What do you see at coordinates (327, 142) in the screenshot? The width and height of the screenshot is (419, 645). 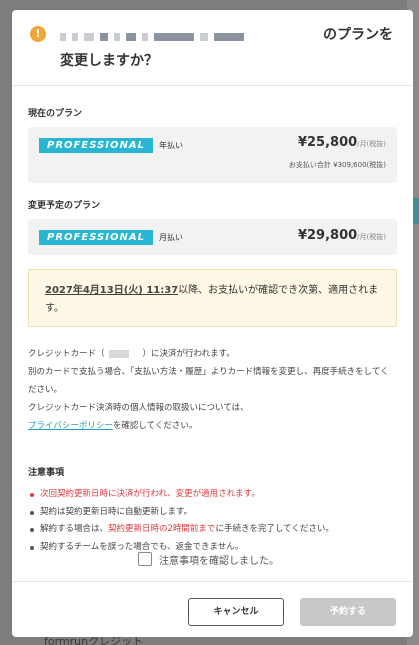 I see `price-amount: ¥25,800` at bounding box center [327, 142].